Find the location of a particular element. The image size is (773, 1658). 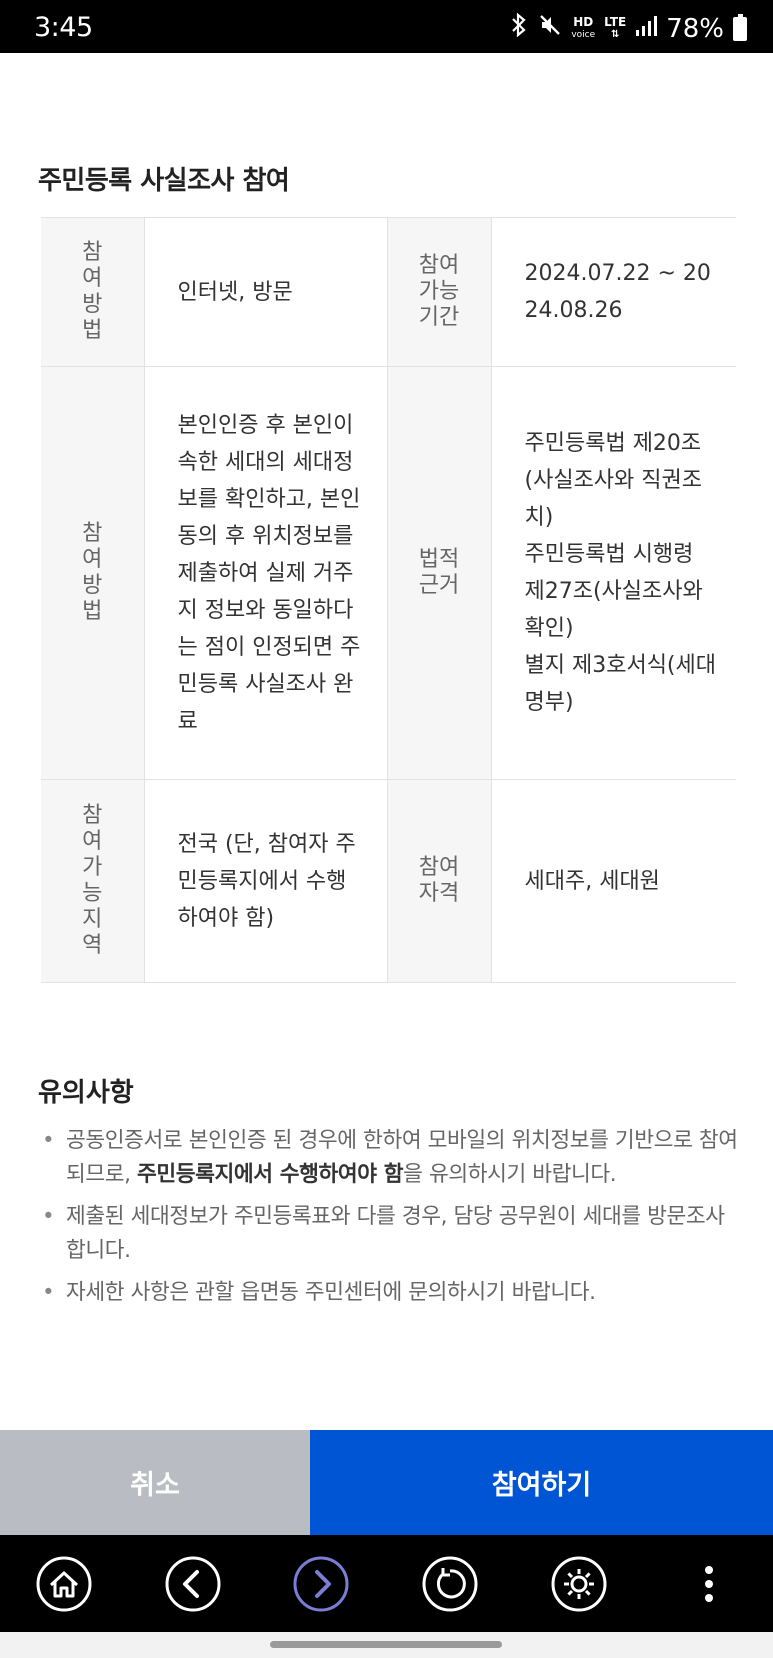

list-item: 자세한 사항은 관할 읍면동 주민센터에 문의하시기 바랍니다. is located at coordinates (388, 1293).